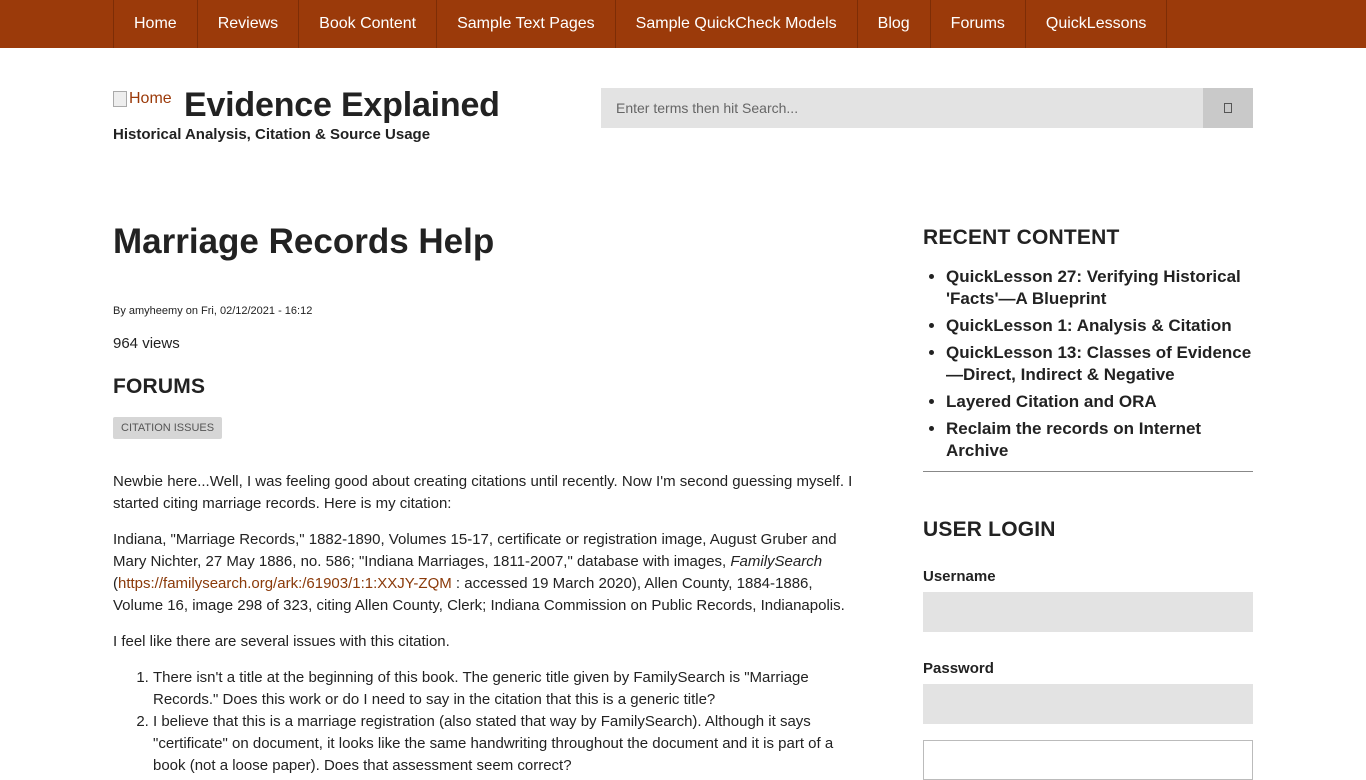 This screenshot has height=780, width=1366. I want to click on search-button, so click(1228, 108).